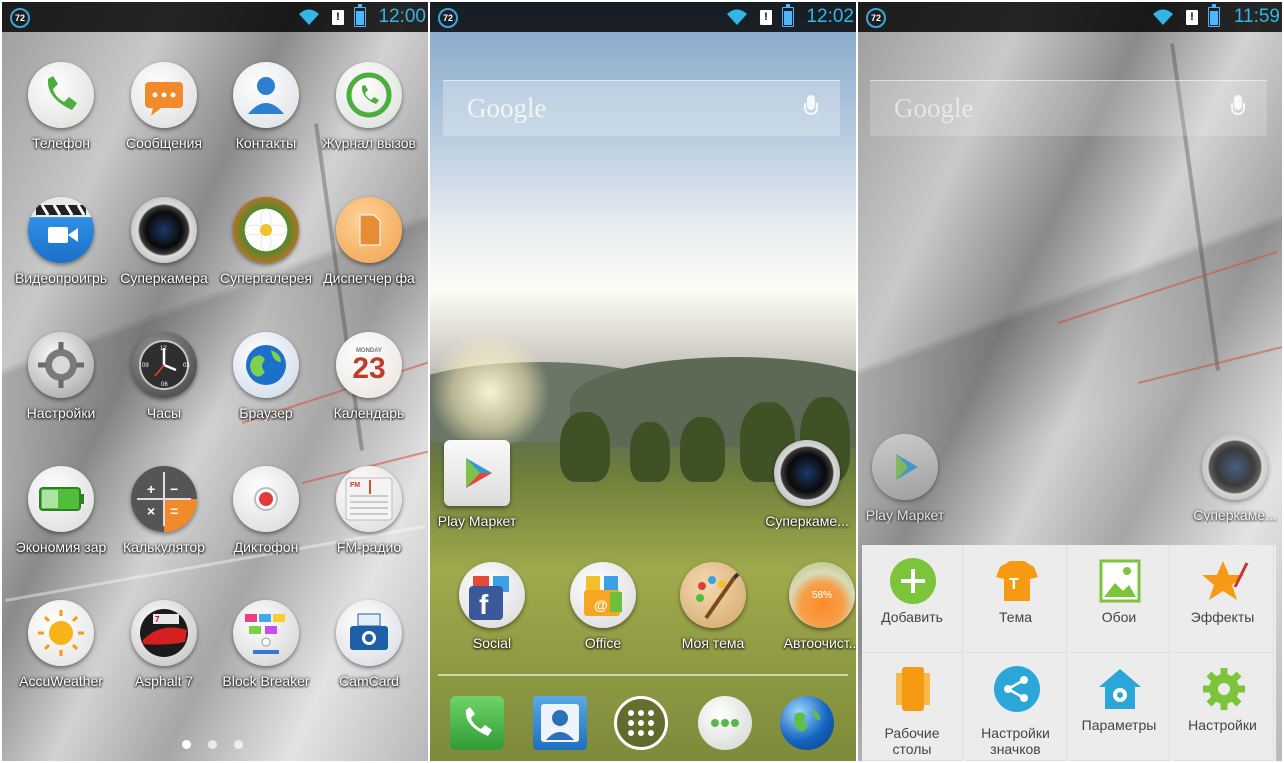 Image resolution: width=1284 pixels, height=763 pixels. I want to click on camcard-icon, so click(369, 633).